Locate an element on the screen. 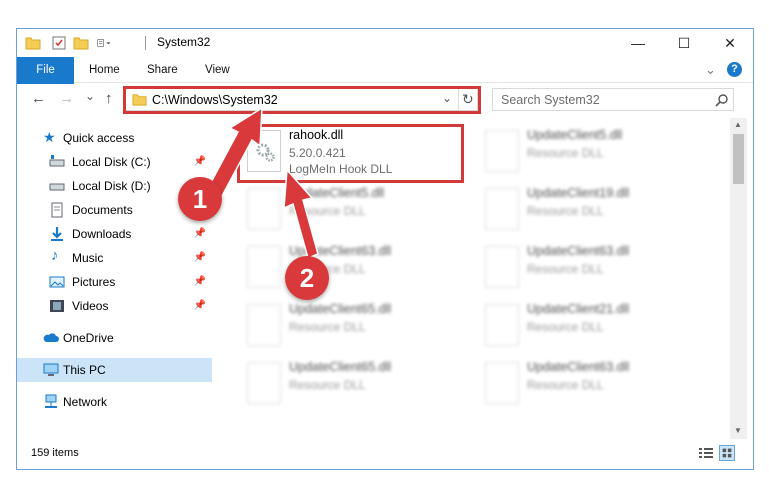 This screenshot has width=769, height=477. sidebar-item-local-disk-c: Local Disk (C:) 📌 is located at coordinates (114, 162).